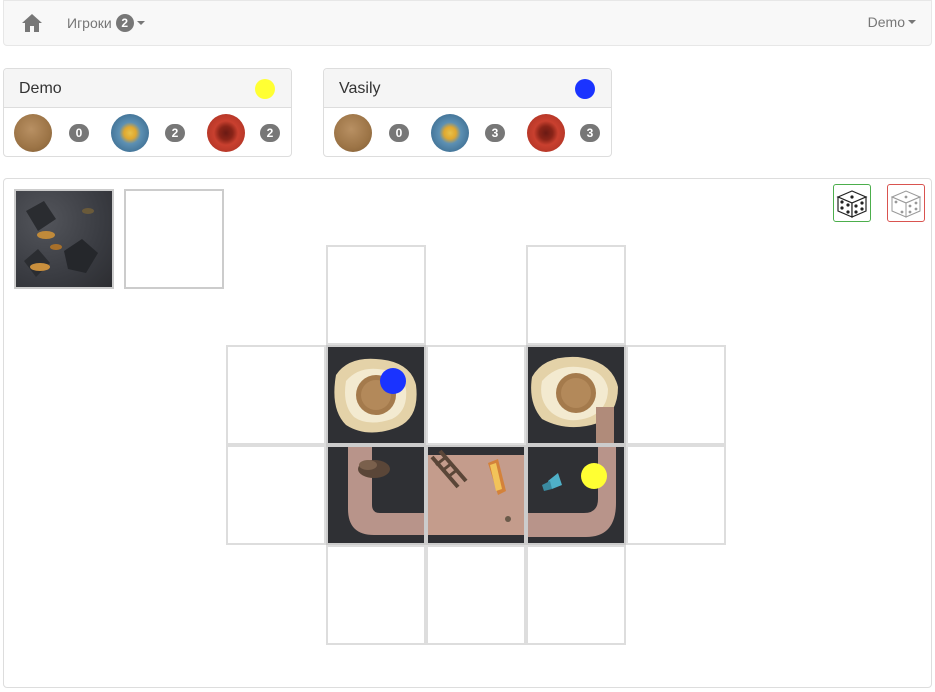  I want to click on players-label: Игроки, so click(89, 23).